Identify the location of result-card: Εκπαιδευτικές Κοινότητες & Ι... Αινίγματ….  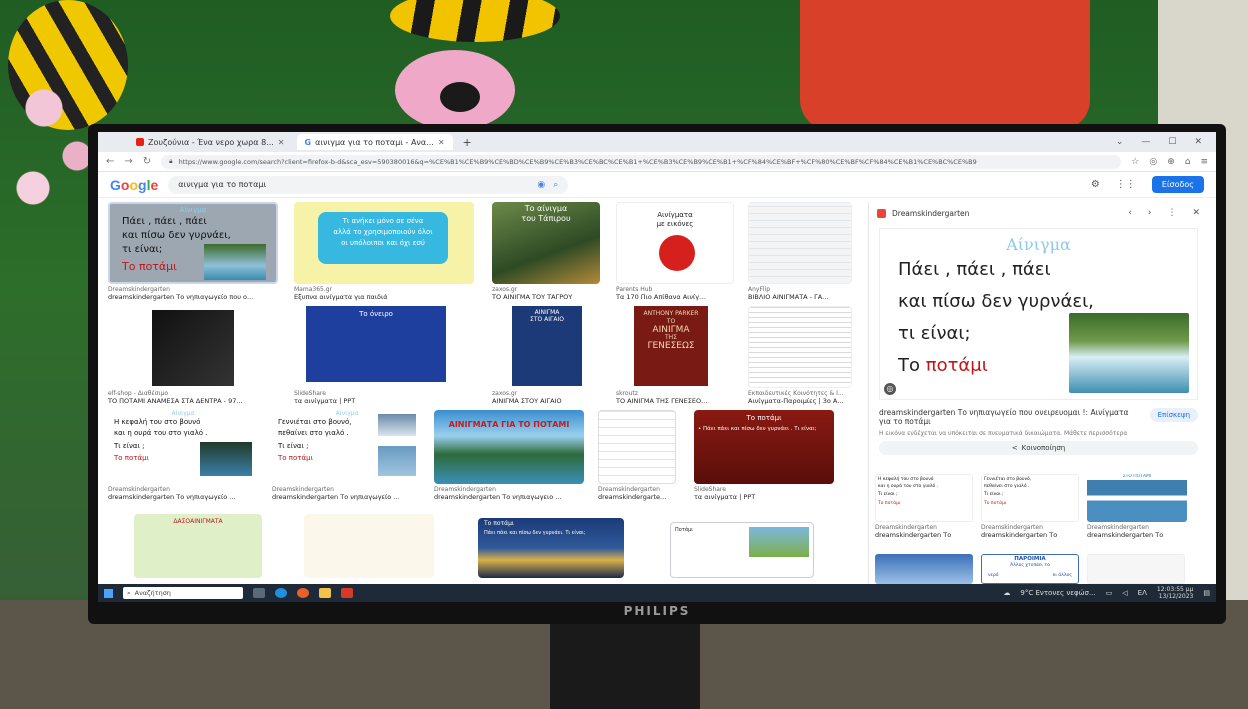
(800, 355).